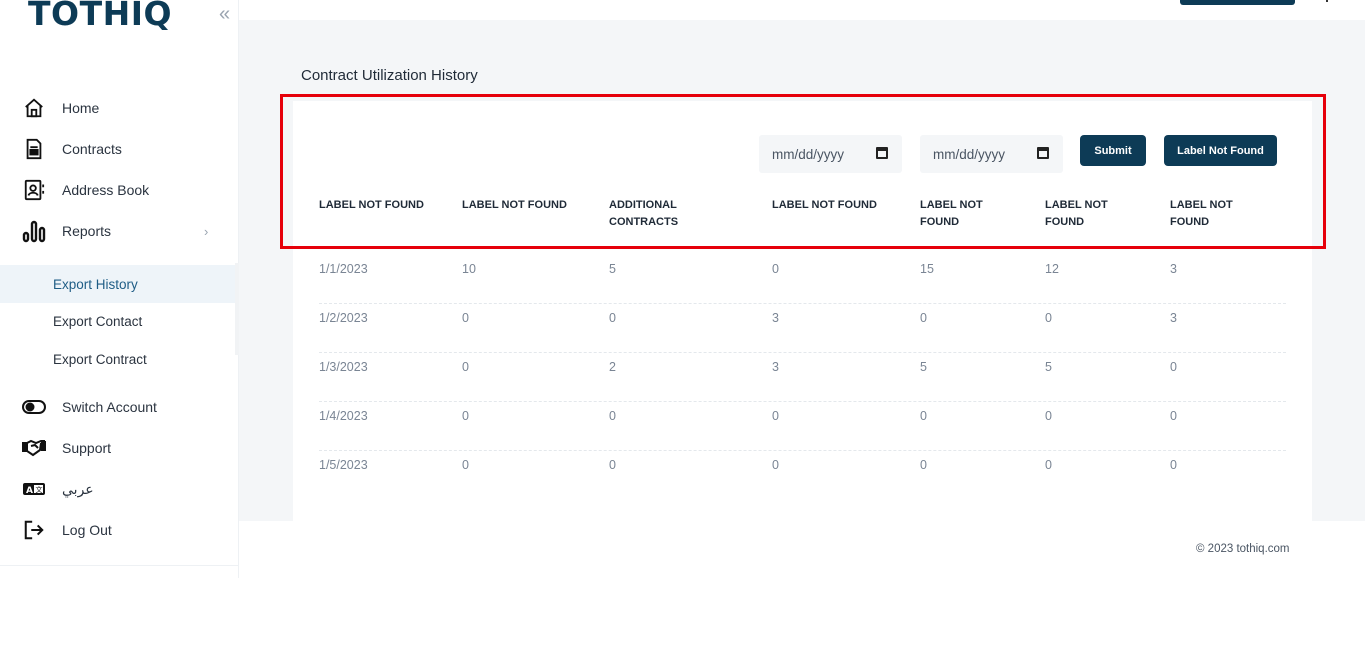 The height and width of the screenshot is (668, 1365). Describe the element at coordinates (343, 318) in the screenshot. I see `table-cell: 1/2/2023` at that location.